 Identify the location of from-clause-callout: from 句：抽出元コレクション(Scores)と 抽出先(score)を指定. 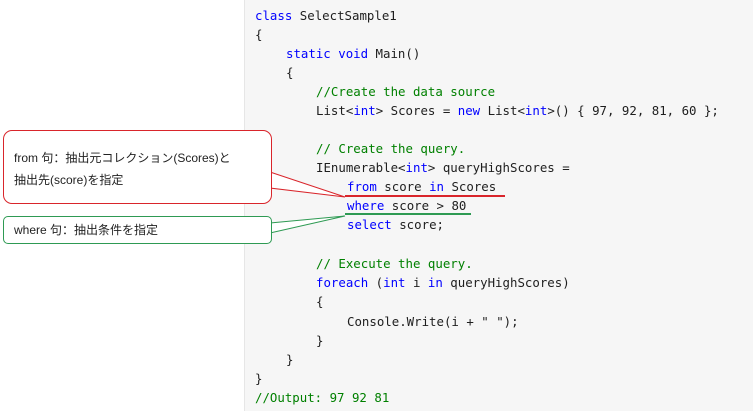
(137, 167).